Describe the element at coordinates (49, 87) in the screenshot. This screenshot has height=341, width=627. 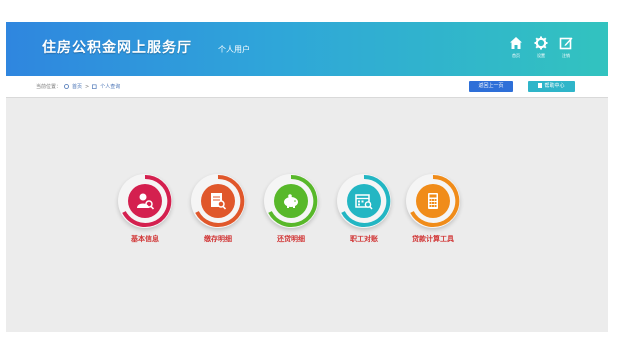
I see `breadcrumb-prefix: 当前位置：` at that location.